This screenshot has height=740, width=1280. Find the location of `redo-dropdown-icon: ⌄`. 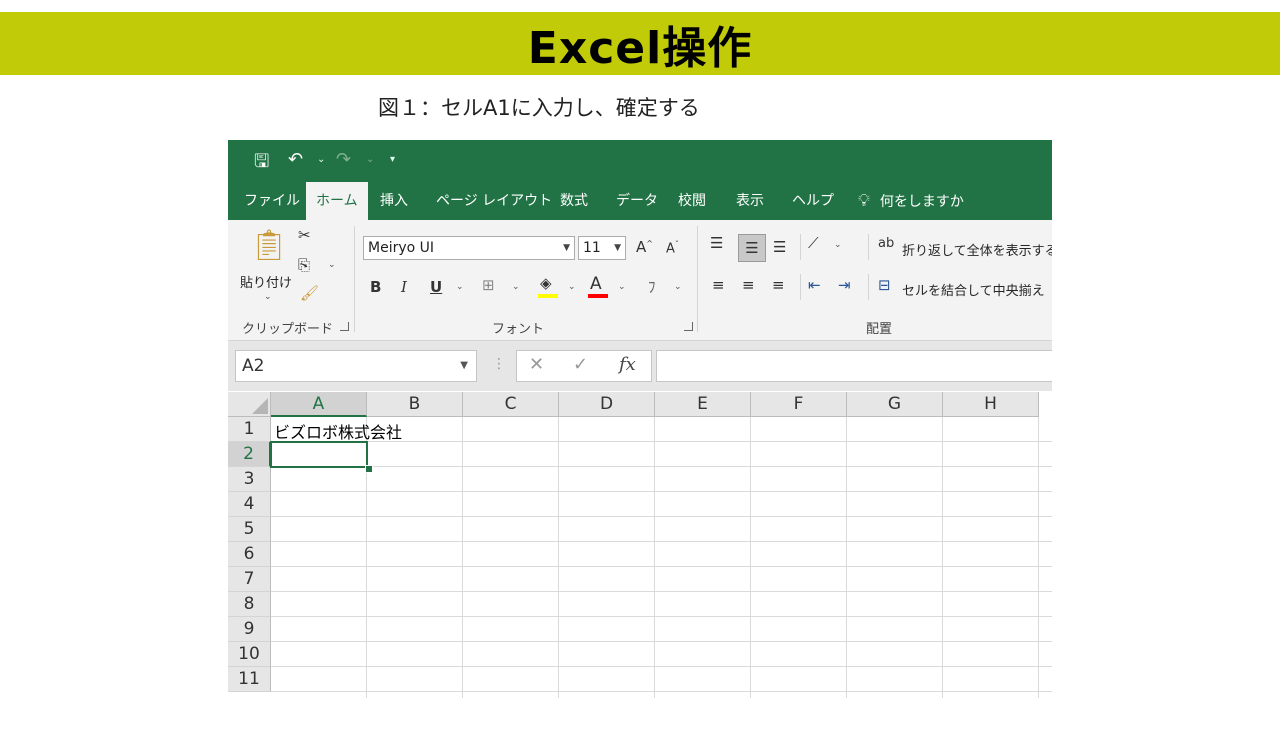

redo-dropdown-icon: ⌄ is located at coordinates (370, 159).